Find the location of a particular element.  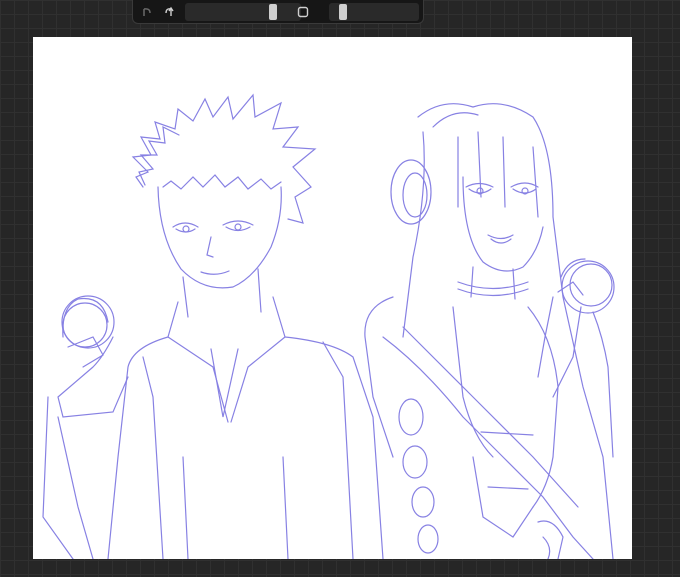

redo-button is located at coordinates (169, 12).